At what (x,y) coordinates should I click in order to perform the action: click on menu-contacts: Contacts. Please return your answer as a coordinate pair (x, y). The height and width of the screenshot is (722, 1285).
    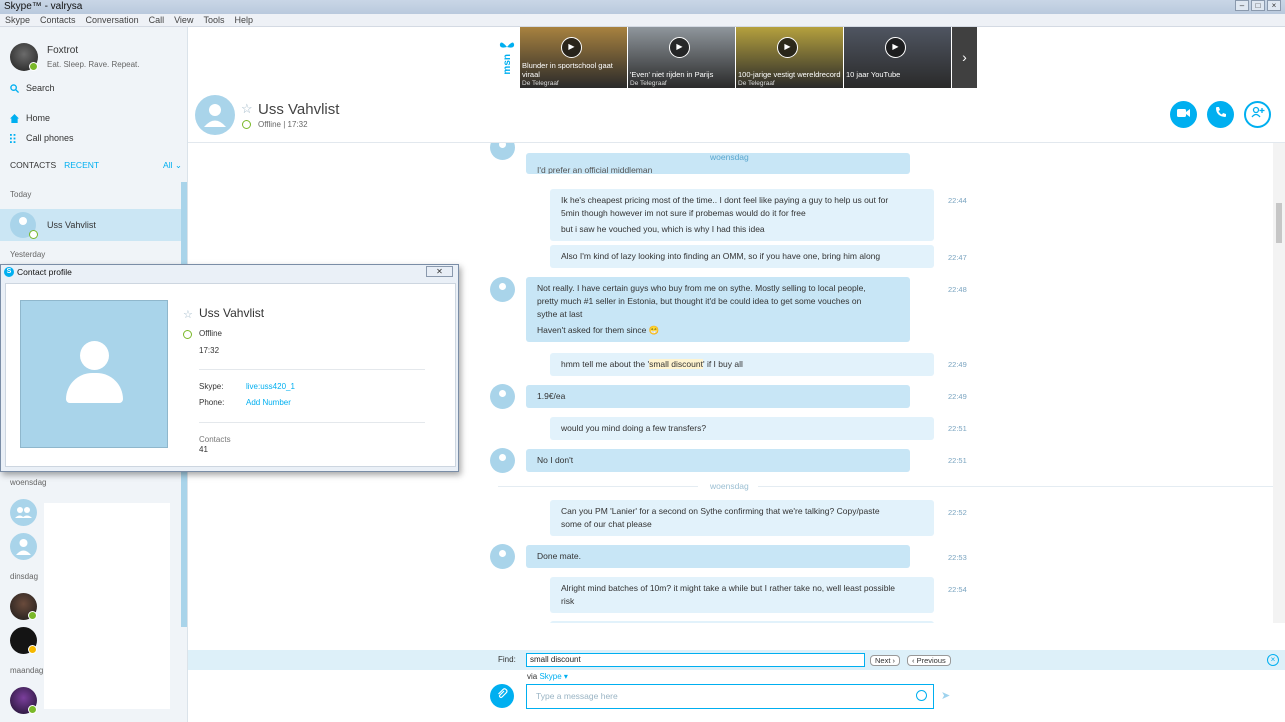
    Looking at the image, I should click on (58, 20).